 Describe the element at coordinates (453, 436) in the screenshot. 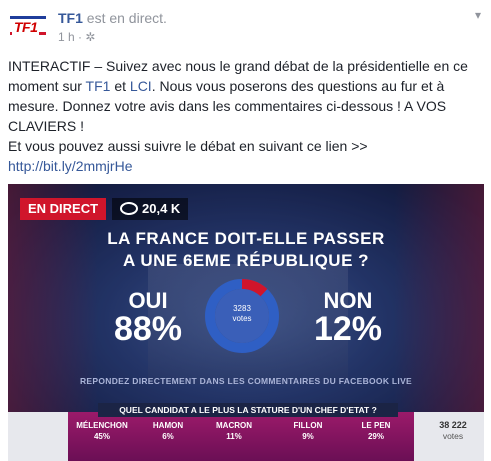

I see `total-votes-label: votes` at that location.